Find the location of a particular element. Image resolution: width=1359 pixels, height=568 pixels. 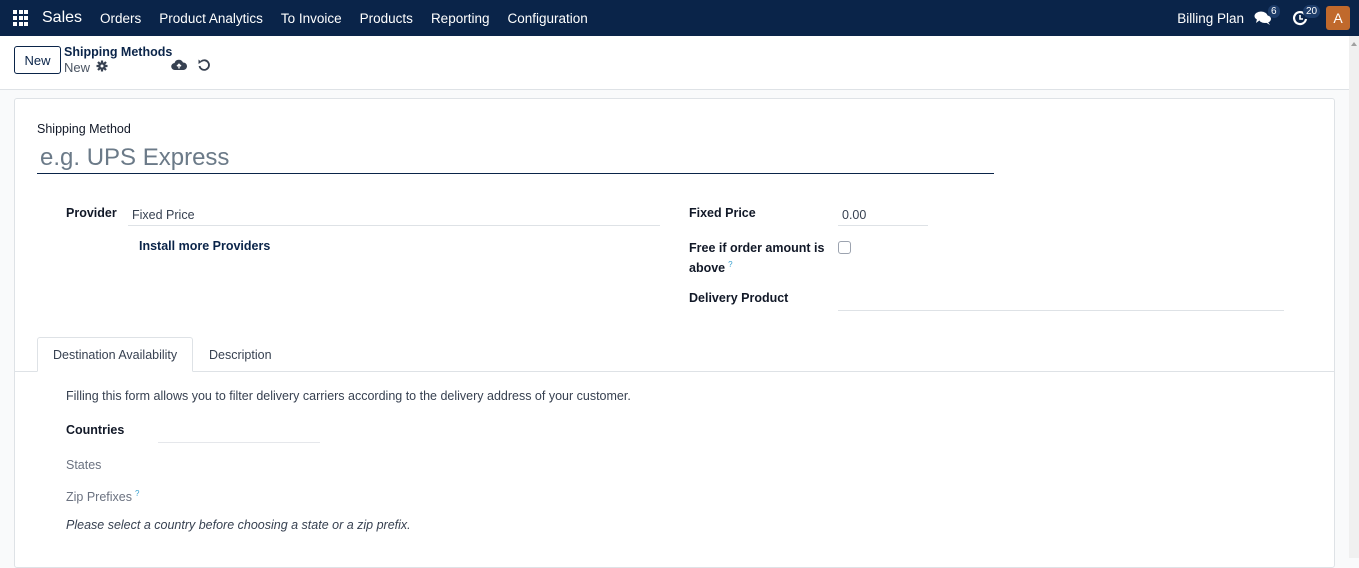

free-if-label-line2: above? is located at coordinates (711, 267).